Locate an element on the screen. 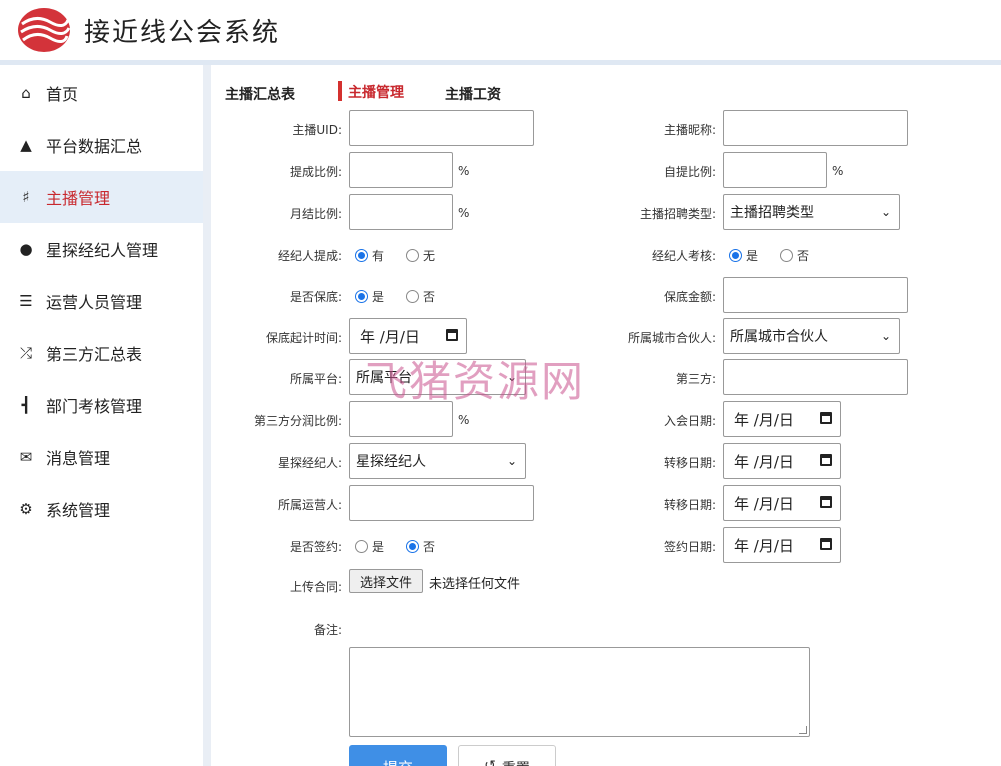  guarantee-yes-option: 是 is located at coordinates (369, 296).